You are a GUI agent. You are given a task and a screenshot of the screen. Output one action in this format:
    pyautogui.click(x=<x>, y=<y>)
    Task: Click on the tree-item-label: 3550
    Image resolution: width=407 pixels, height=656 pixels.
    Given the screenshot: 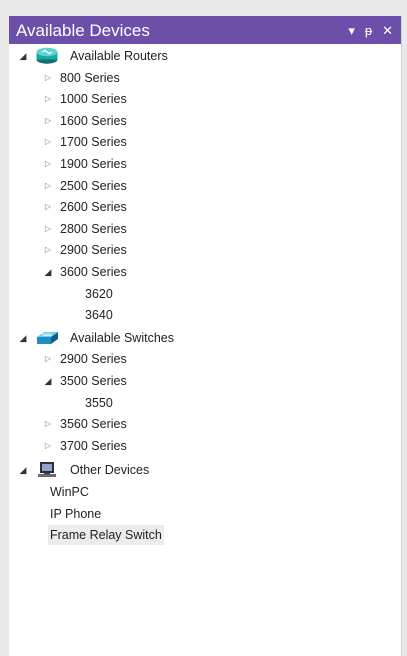 What is the action you would take?
    pyautogui.click(x=99, y=402)
    